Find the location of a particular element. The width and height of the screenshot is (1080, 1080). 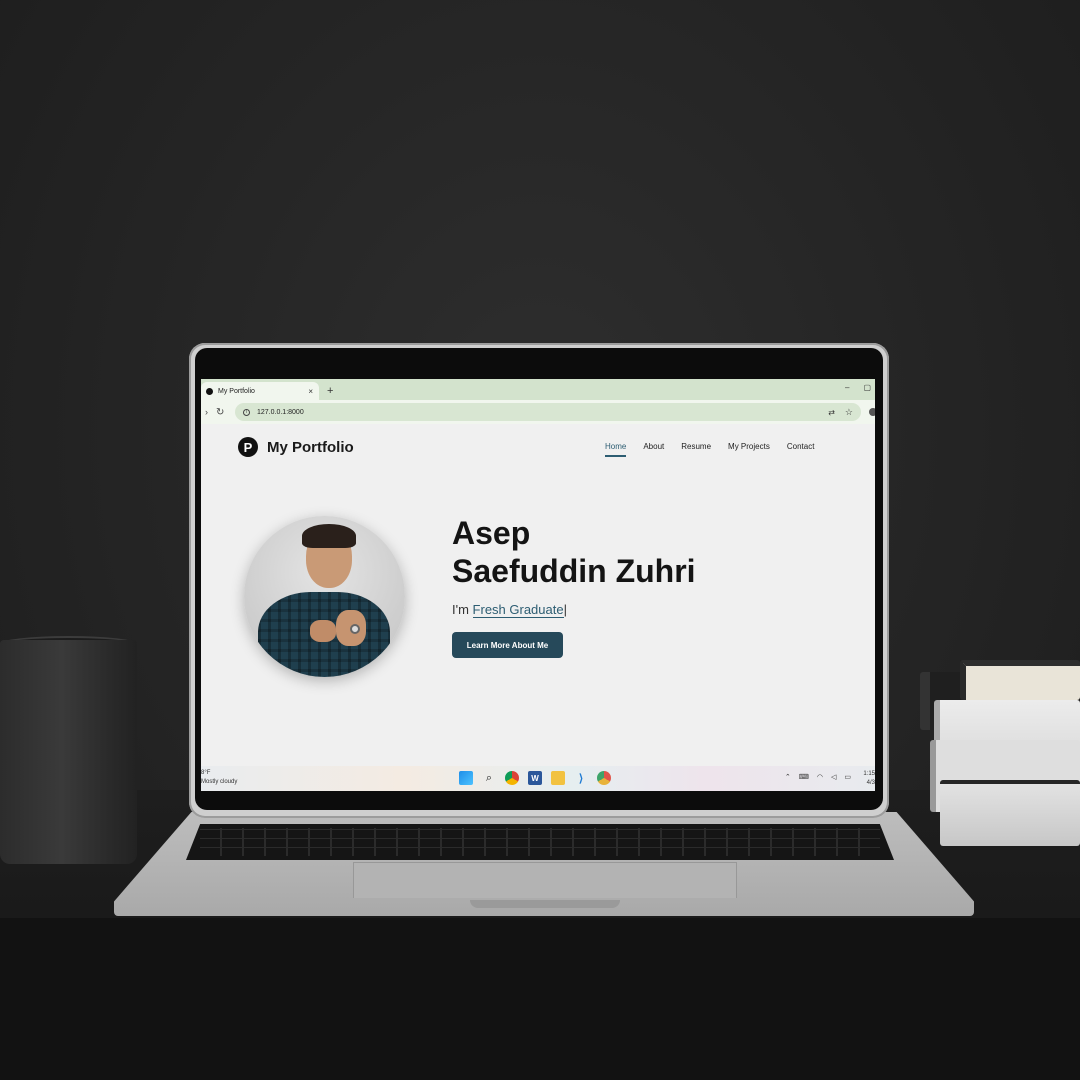

weather-temp: 8°F is located at coordinates (206, 773).